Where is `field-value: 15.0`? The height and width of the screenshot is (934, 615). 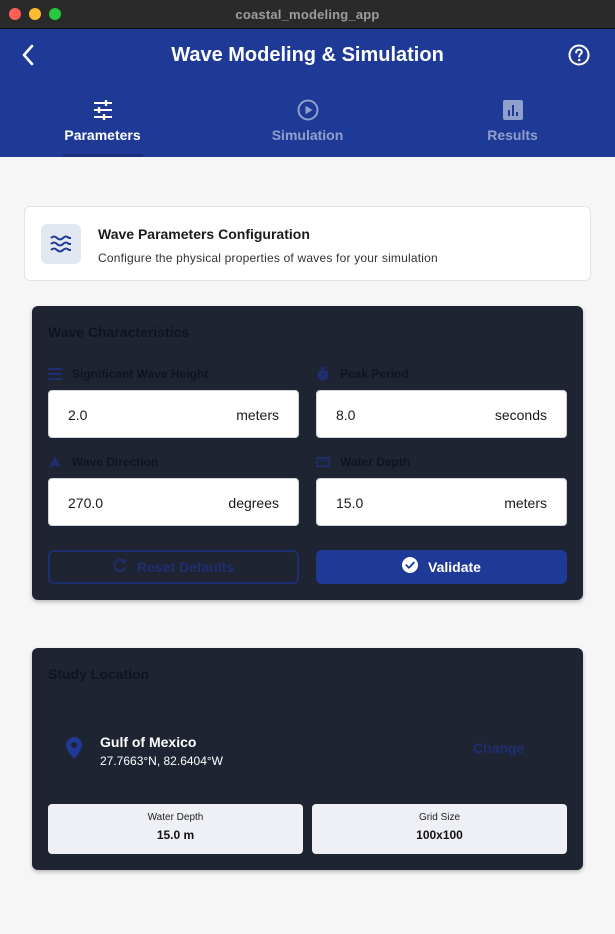
field-value: 15.0 is located at coordinates (350, 503).